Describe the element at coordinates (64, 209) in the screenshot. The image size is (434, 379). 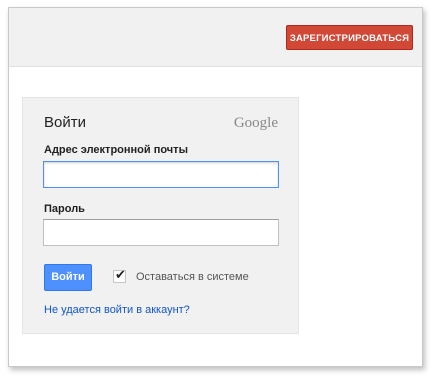
I see `password-label: Пароль` at that location.